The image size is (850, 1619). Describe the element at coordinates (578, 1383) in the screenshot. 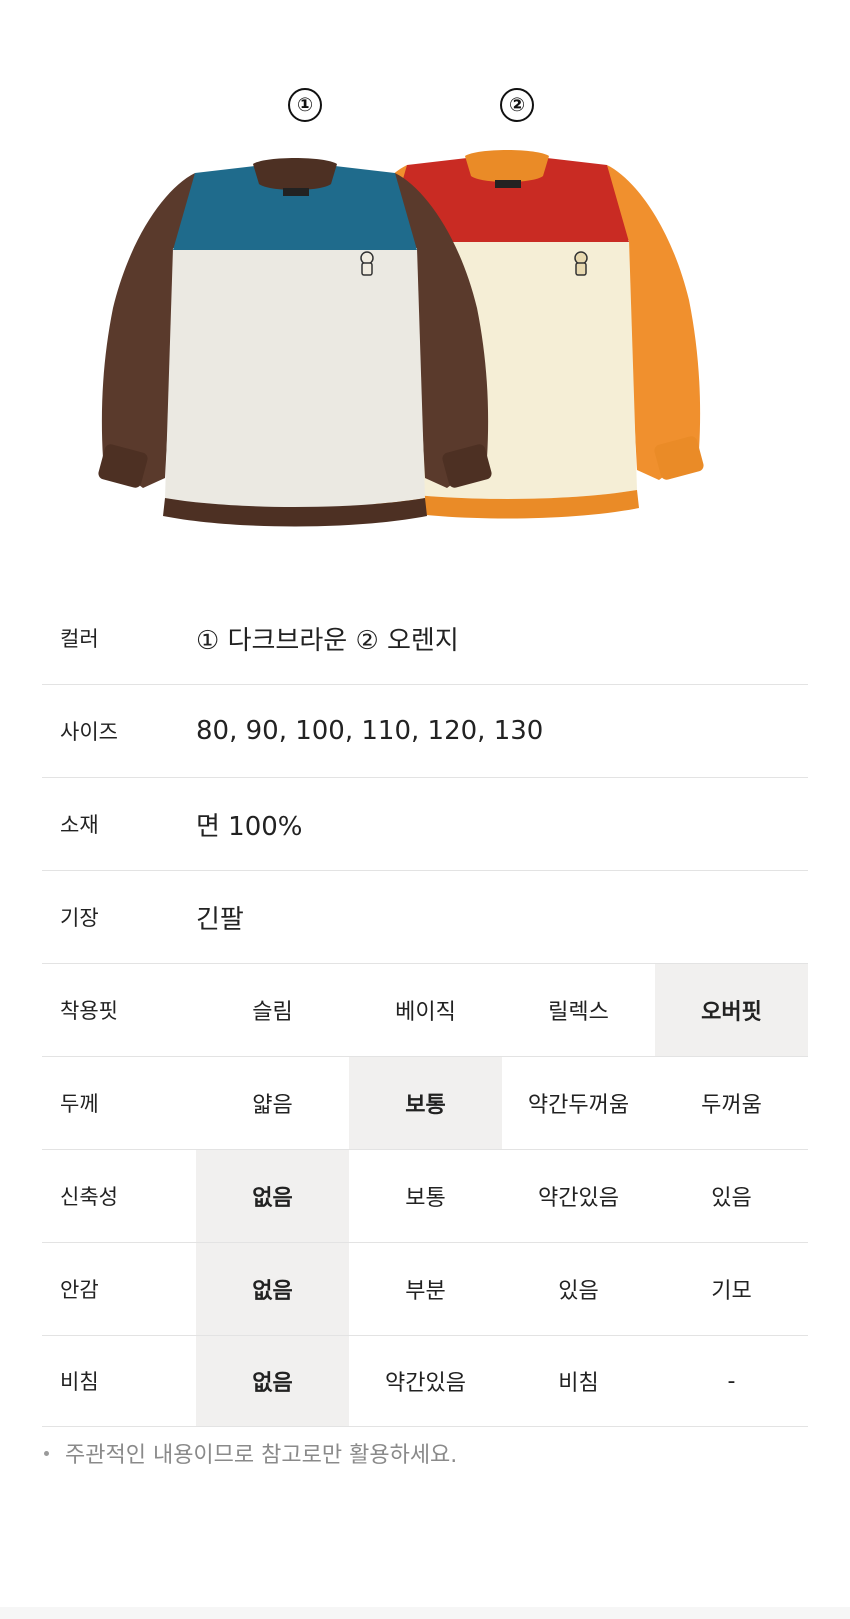

I see `rating-option: 비침` at that location.